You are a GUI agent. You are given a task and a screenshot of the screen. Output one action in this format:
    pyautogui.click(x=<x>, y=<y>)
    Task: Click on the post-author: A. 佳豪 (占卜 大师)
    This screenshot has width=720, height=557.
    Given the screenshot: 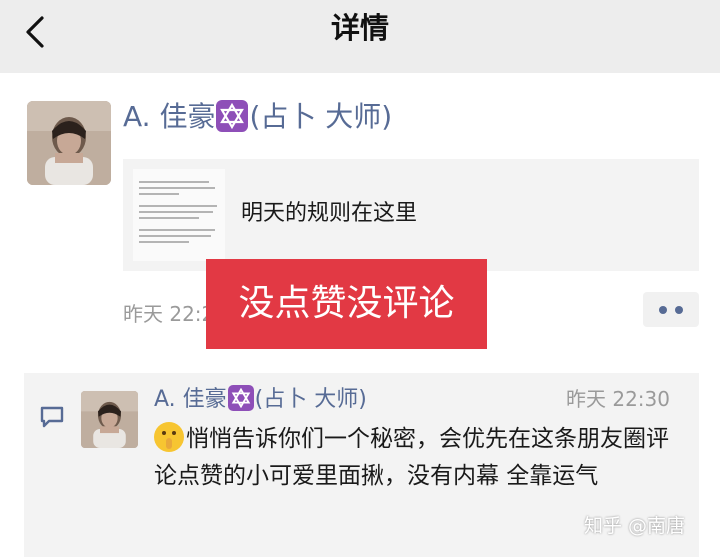 What is the action you would take?
    pyautogui.click(x=257, y=117)
    